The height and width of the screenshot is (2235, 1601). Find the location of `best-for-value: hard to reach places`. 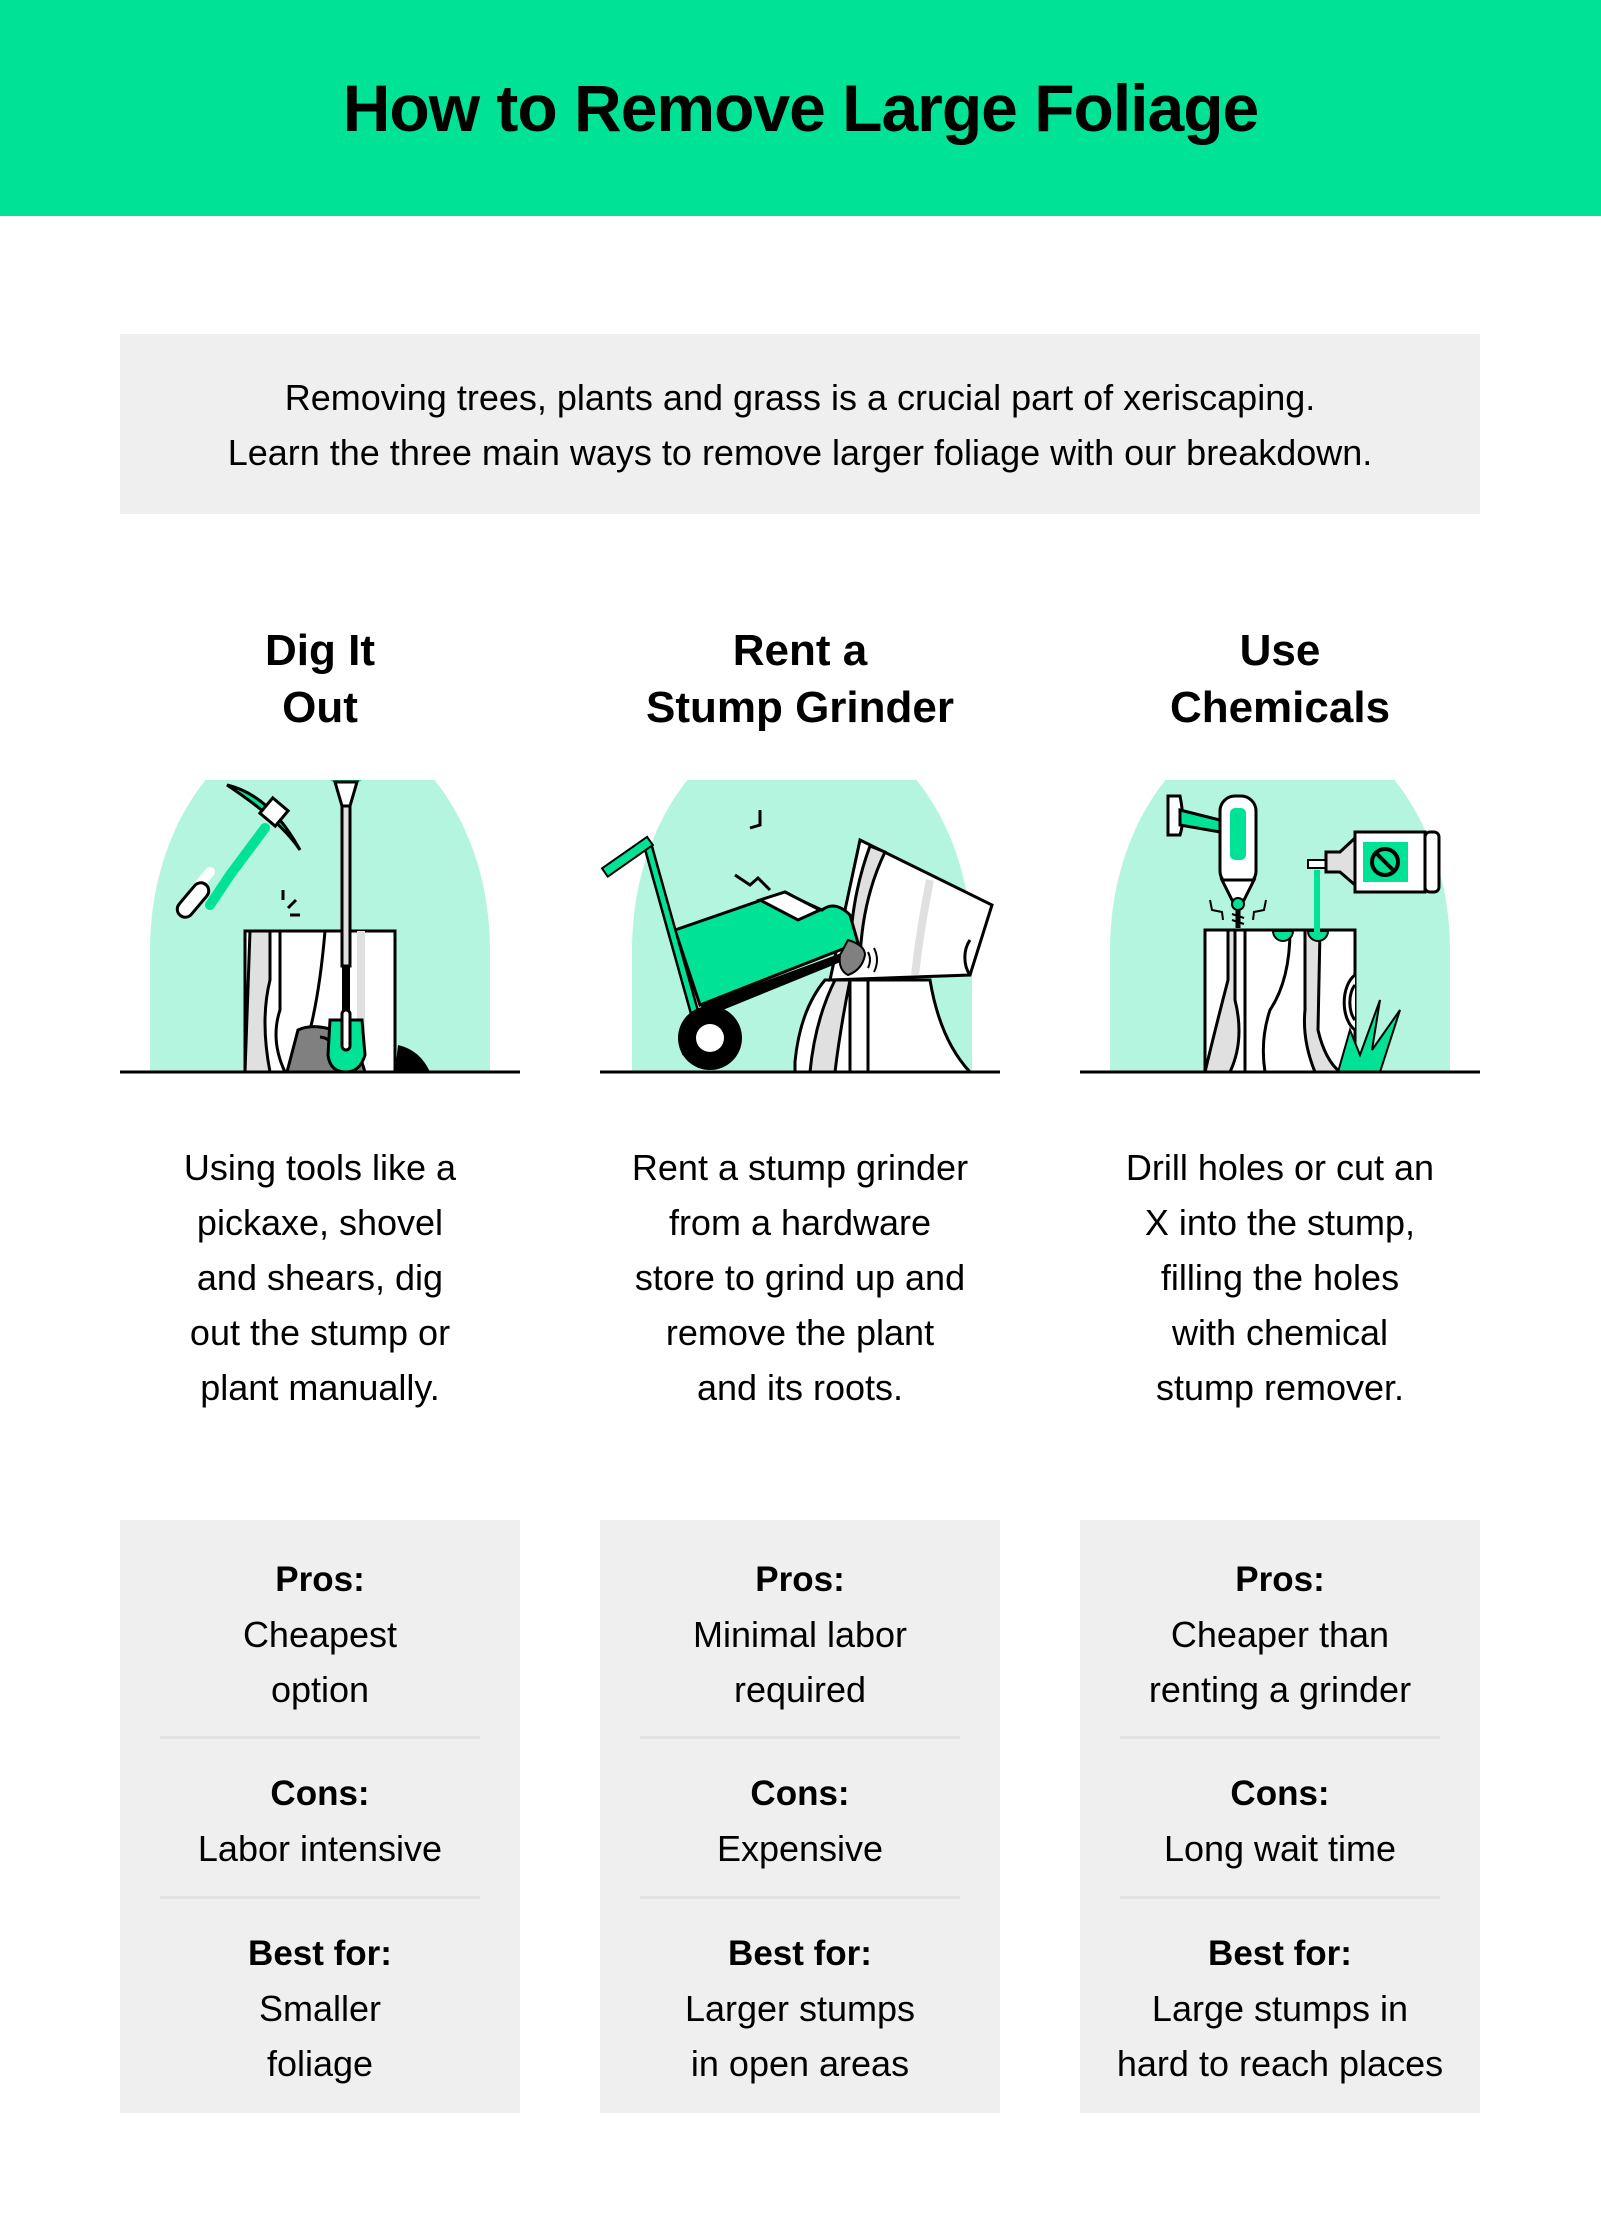

best-for-value: hard to reach places is located at coordinates (1280, 2063).